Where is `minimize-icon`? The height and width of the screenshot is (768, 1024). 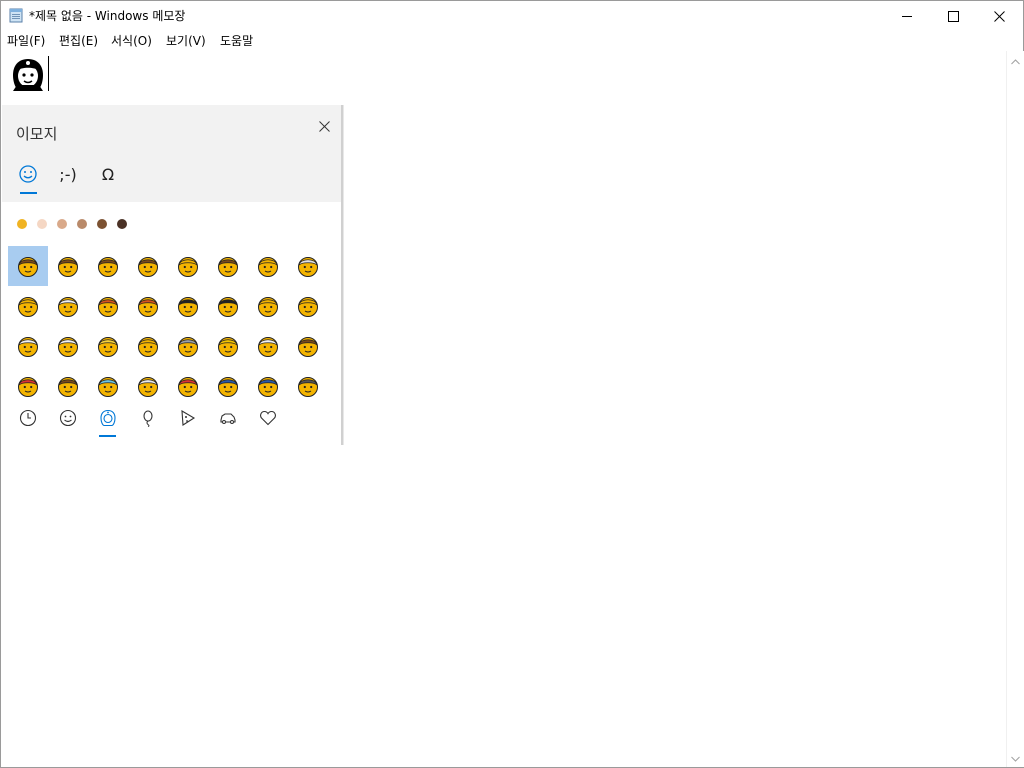
minimize-icon is located at coordinates (906, 16).